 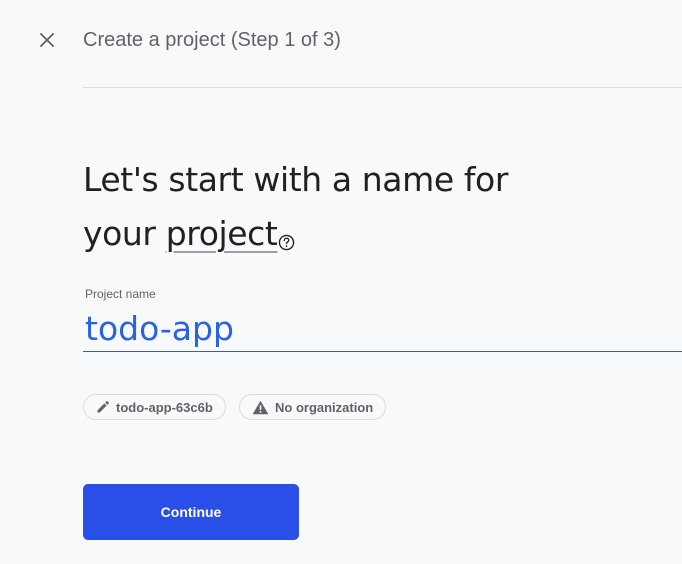 I want to click on headline-prefix: your, so click(x=124, y=233).